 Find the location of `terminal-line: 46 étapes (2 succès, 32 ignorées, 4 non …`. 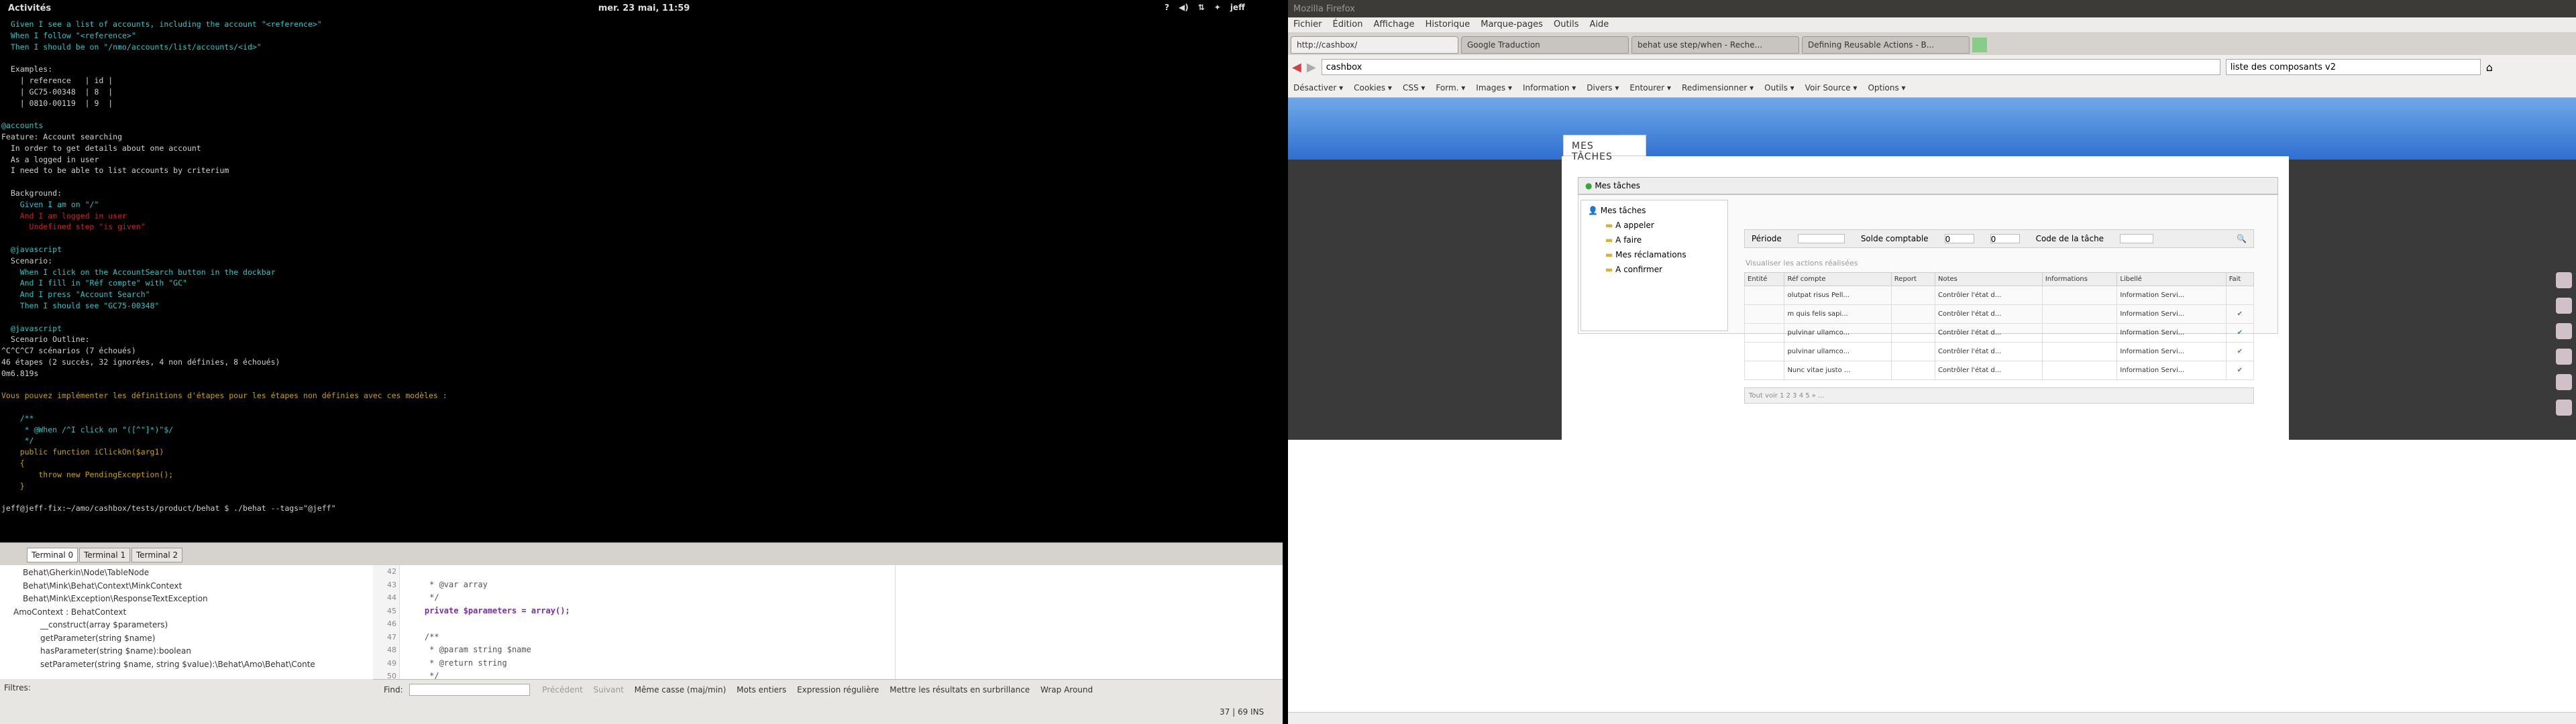

terminal-line: 46 étapes (2 succès, 32 ignorées, 4 non … is located at coordinates (140, 362).